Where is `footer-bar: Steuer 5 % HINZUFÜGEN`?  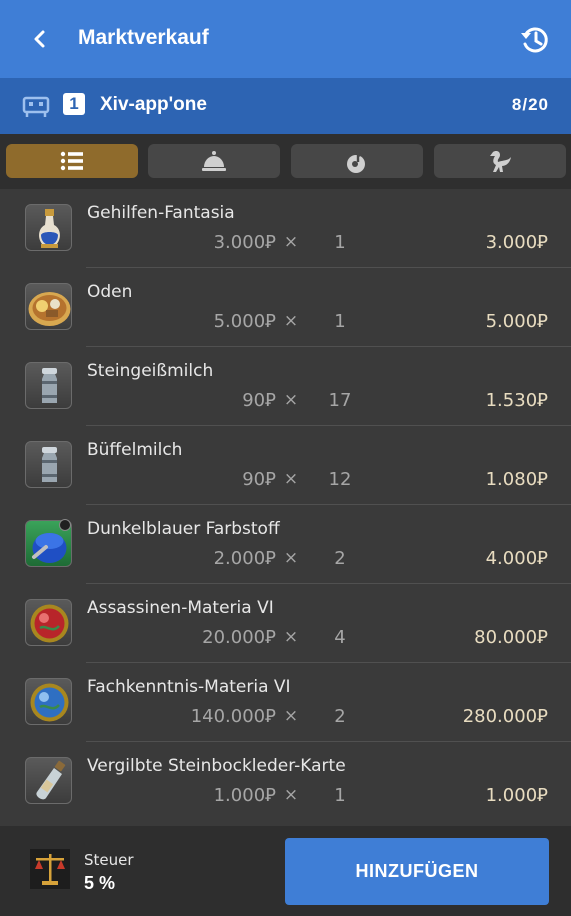
footer-bar: Steuer 5 % HINZUFÜGEN is located at coordinates (285, 871).